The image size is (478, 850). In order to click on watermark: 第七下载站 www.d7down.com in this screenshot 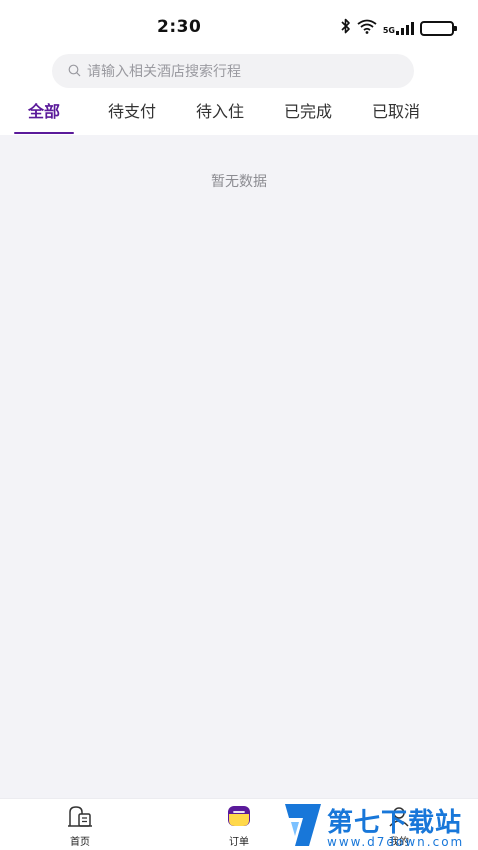, I will do `click(380, 826)`.